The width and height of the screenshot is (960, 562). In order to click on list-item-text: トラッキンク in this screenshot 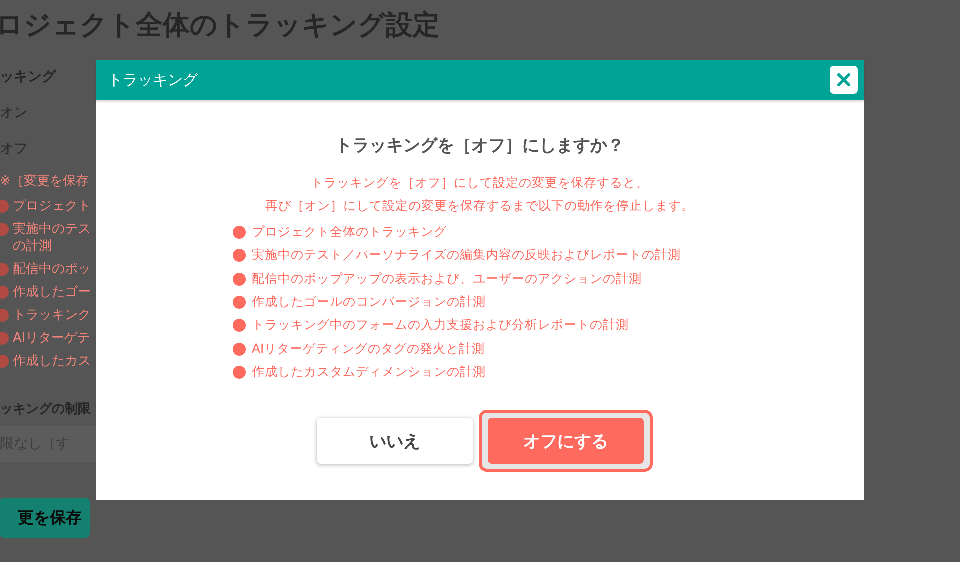, I will do `click(52, 315)`.